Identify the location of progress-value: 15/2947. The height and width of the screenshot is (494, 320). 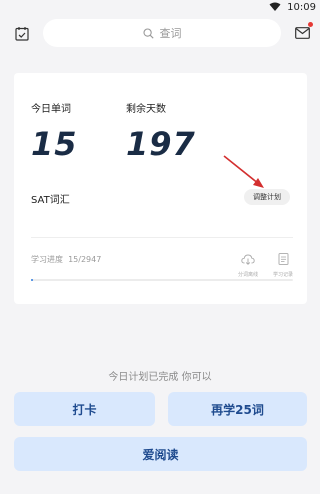
(85, 259).